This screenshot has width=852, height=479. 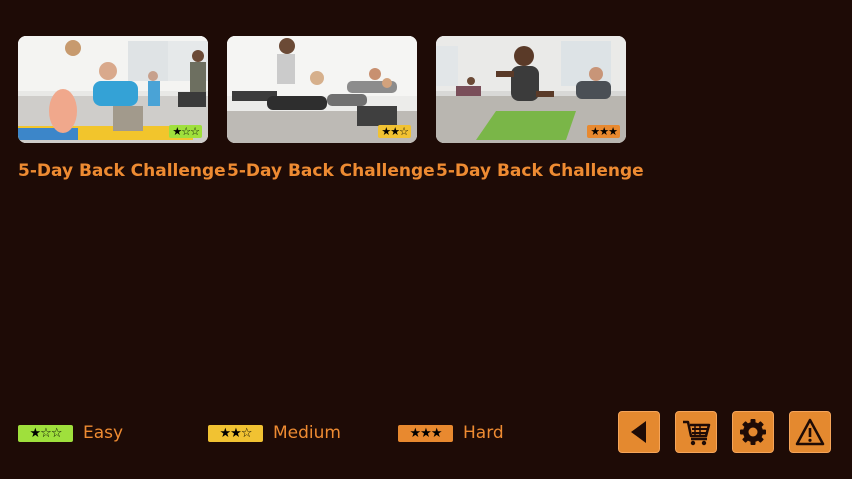 I want to click on back-arrow-icon, so click(x=638, y=432).